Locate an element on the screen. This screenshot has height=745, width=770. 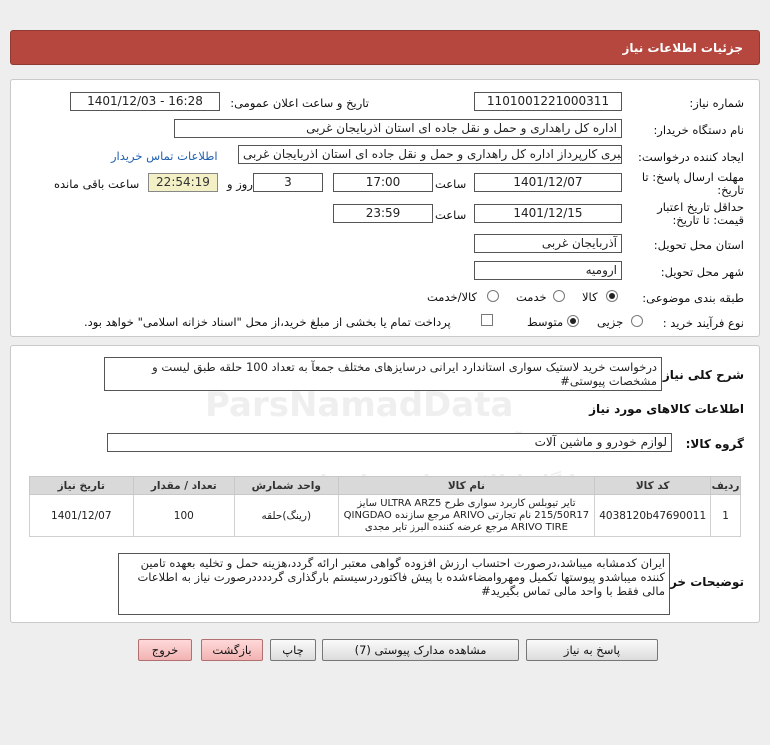
goods-section-title: اطلاعات کالاهای مورد نیاز is located at coordinates (666, 409).